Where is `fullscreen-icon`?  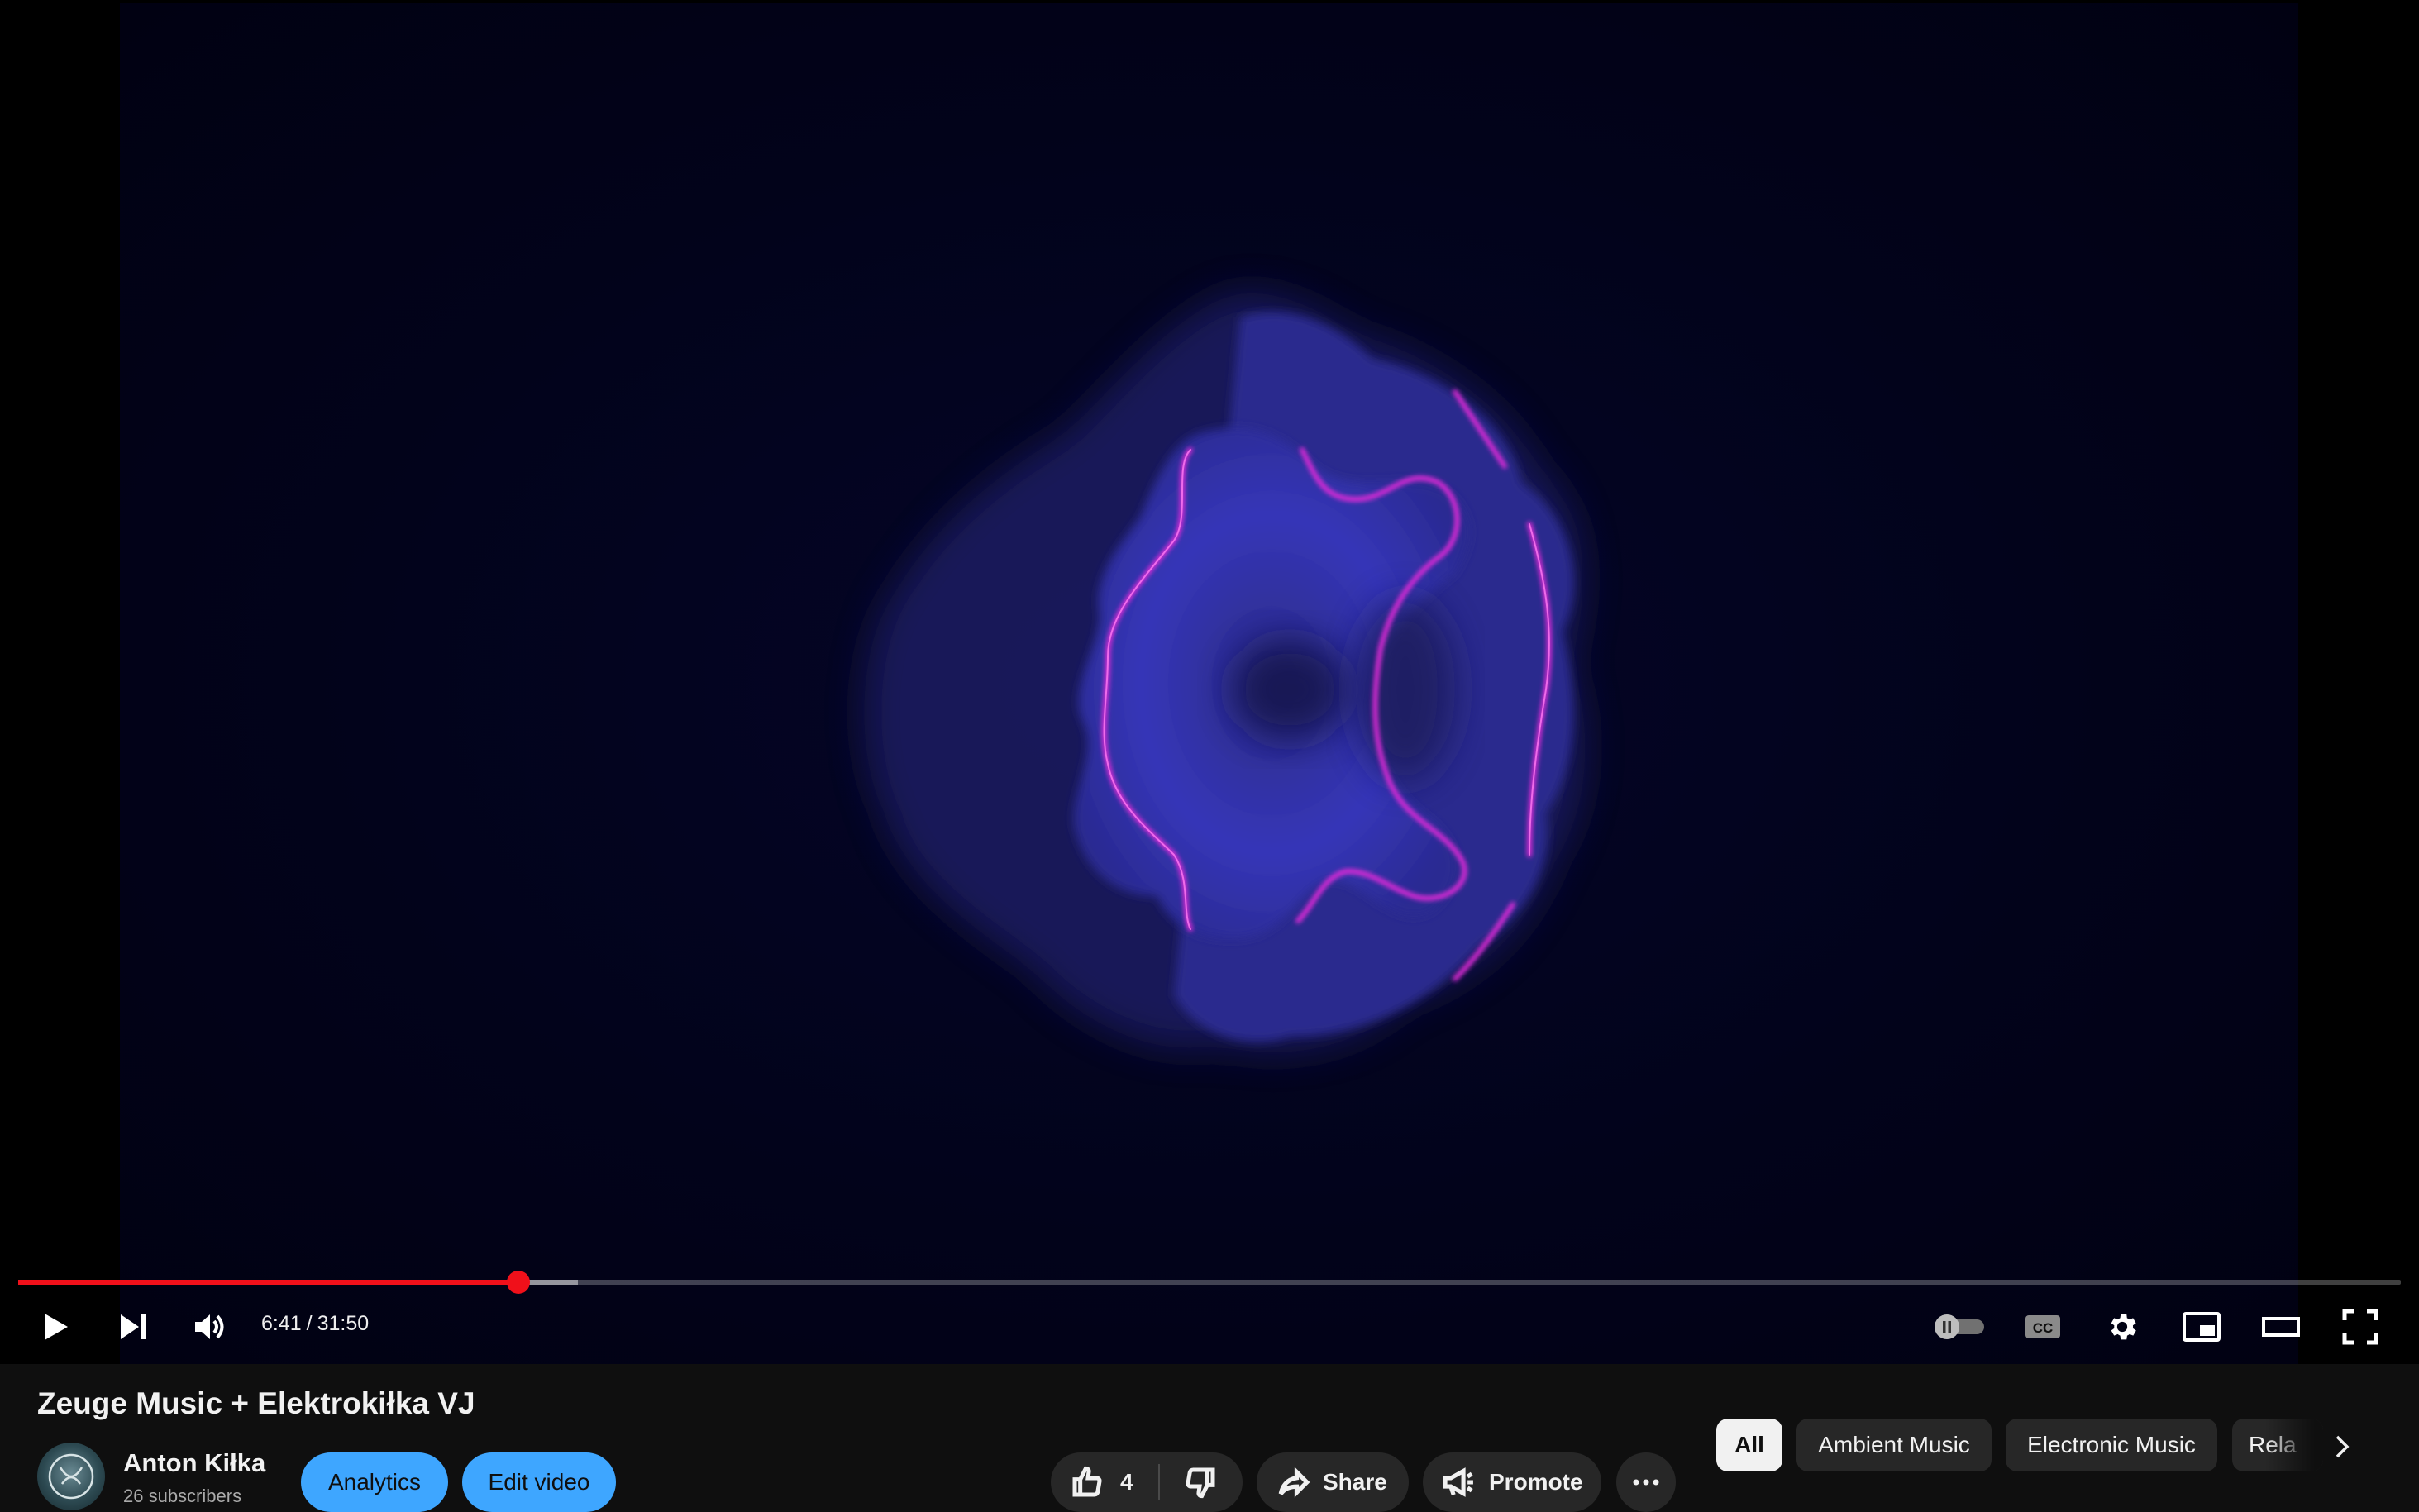 fullscreen-icon is located at coordinates (2360, 1327).